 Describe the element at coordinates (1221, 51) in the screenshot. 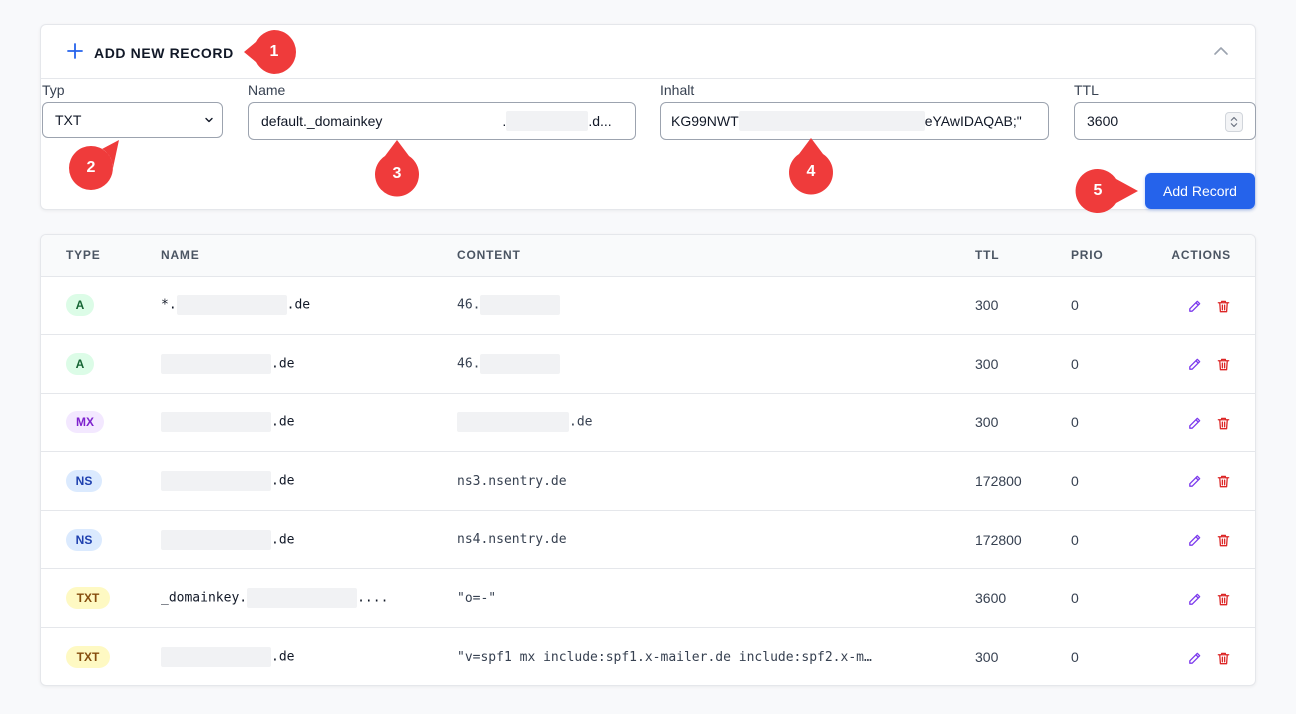

I see `chevron-up-icon` at that location.